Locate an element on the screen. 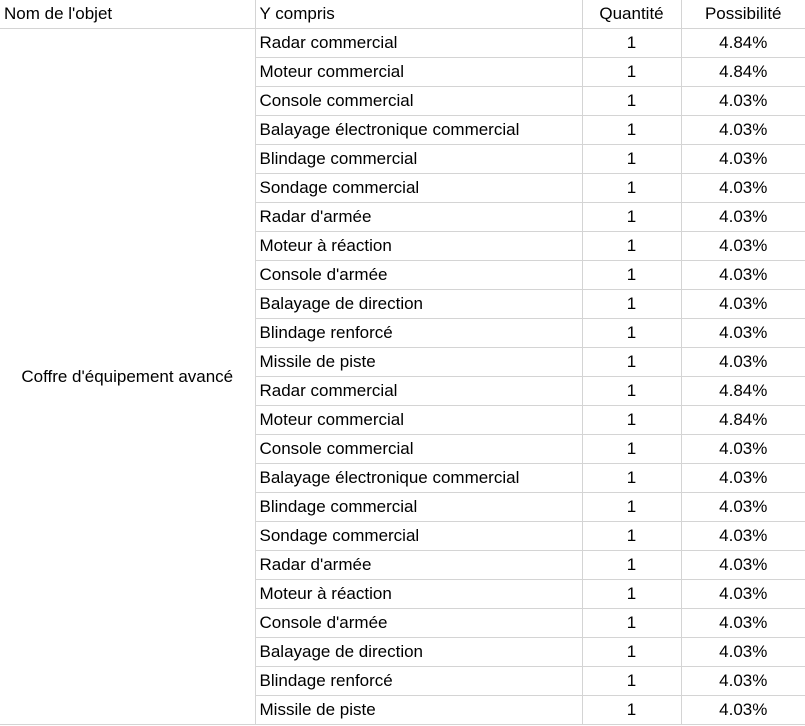 This screenshot has height=726, width=805. header-included: Y compris is located at coordinates (418, 14).